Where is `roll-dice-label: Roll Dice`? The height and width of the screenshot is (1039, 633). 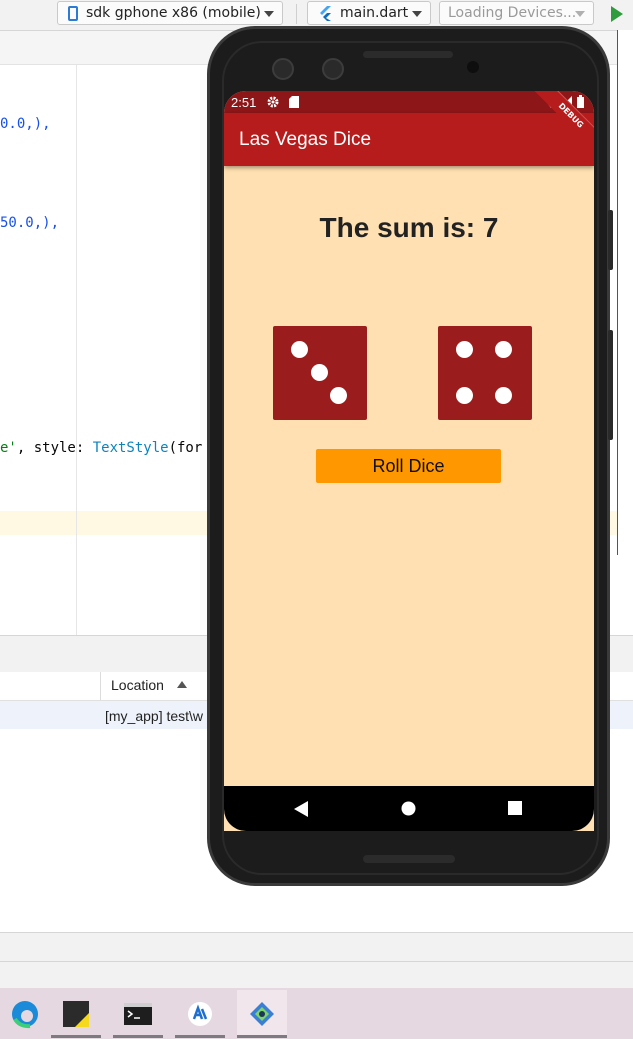 roll-dice-label: Roll Dice is located at coordinates (408, 465).